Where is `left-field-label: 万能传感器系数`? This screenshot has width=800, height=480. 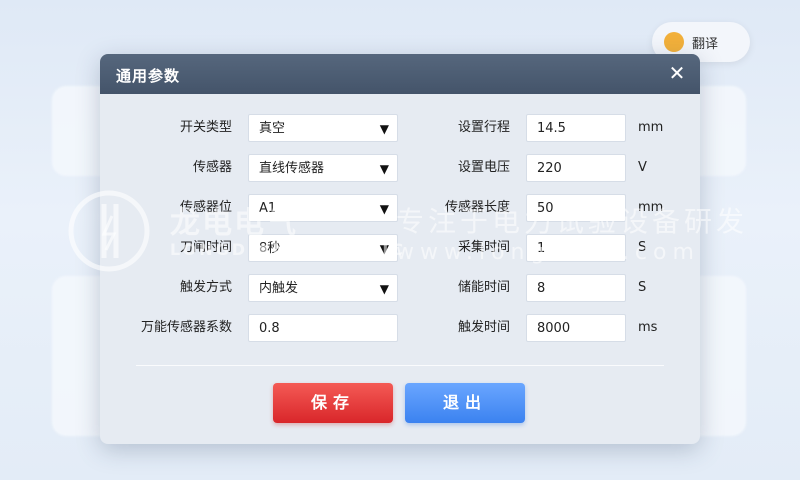
left-field-label: 万能传感器系数 is located at coordinates (186, 327).